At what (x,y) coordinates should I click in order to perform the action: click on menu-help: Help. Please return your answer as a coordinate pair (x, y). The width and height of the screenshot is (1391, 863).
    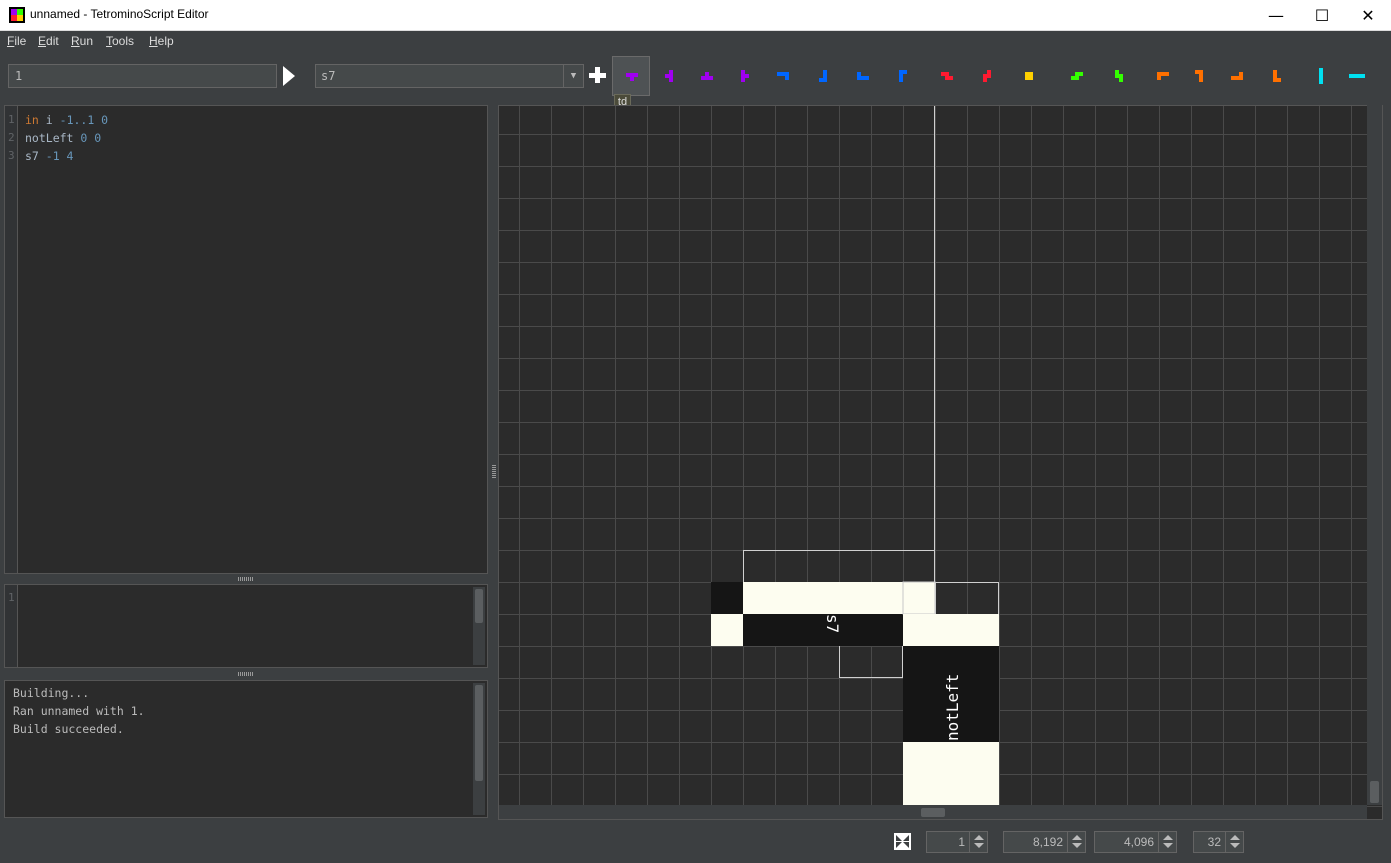
    Looking at the image, I should click on (161, 41).